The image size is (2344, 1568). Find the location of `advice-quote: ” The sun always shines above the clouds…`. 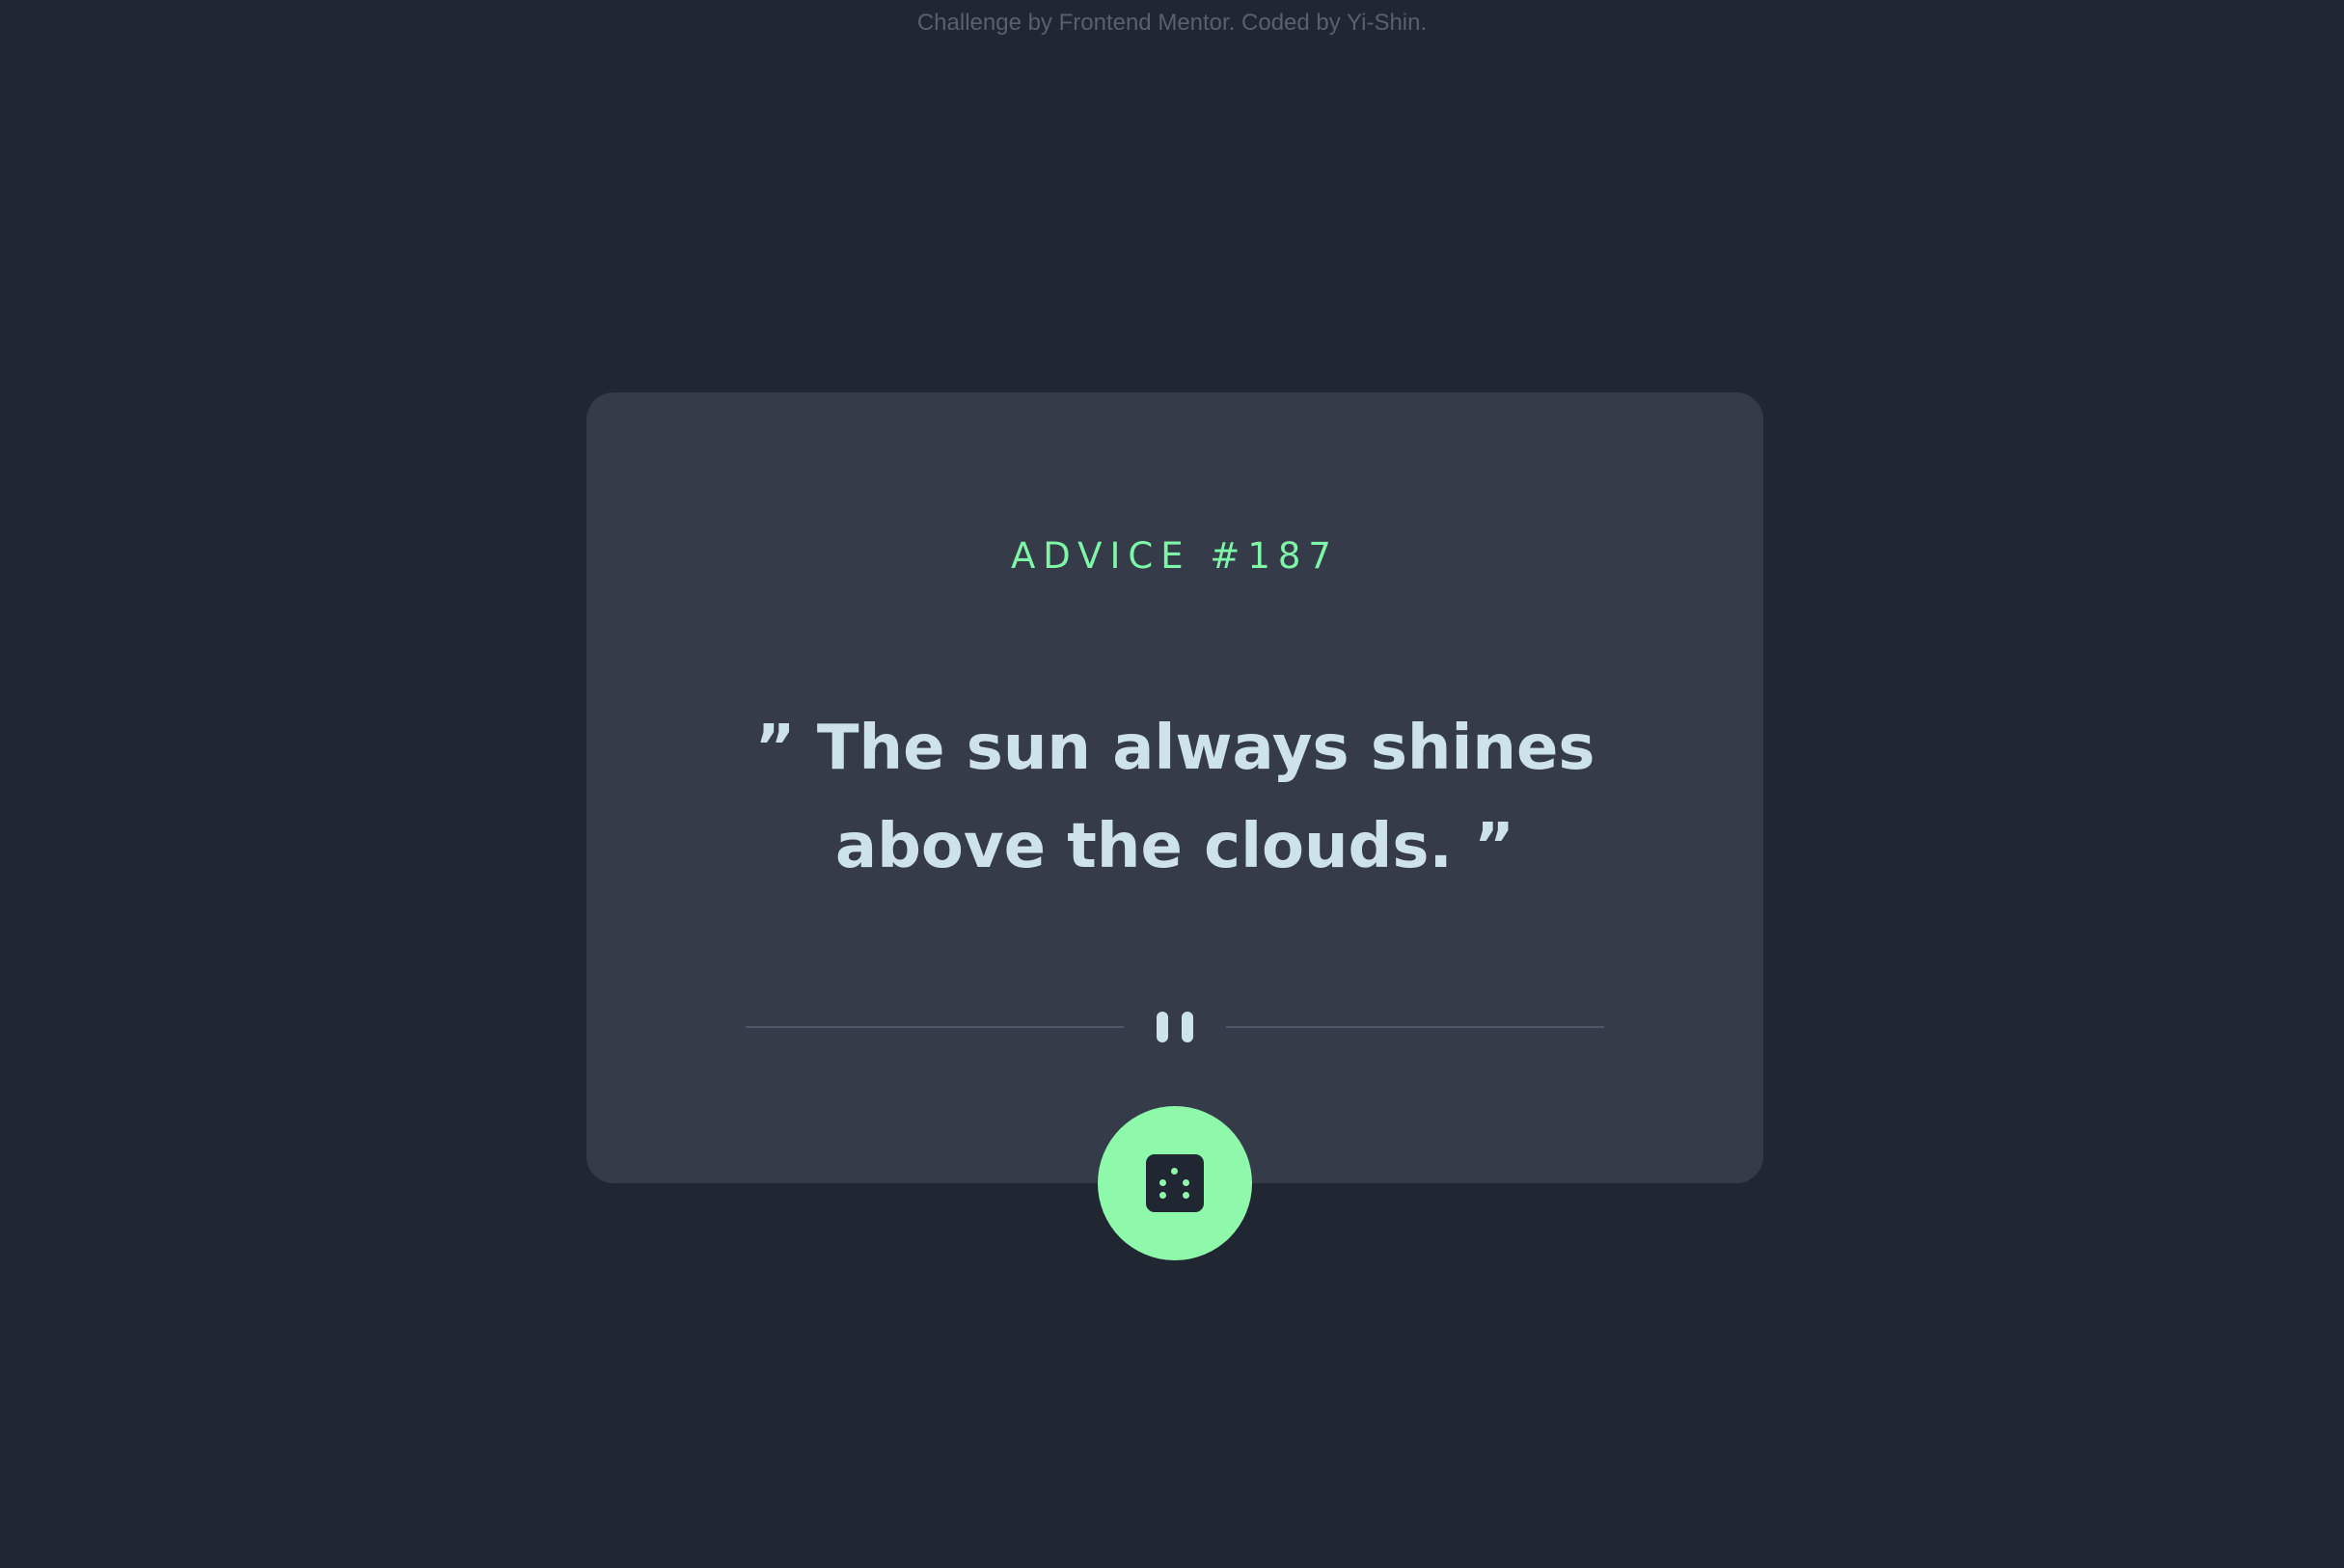

advice-quote: ” The sun always shines above the clouds… is located at coordinates (1174, 797).